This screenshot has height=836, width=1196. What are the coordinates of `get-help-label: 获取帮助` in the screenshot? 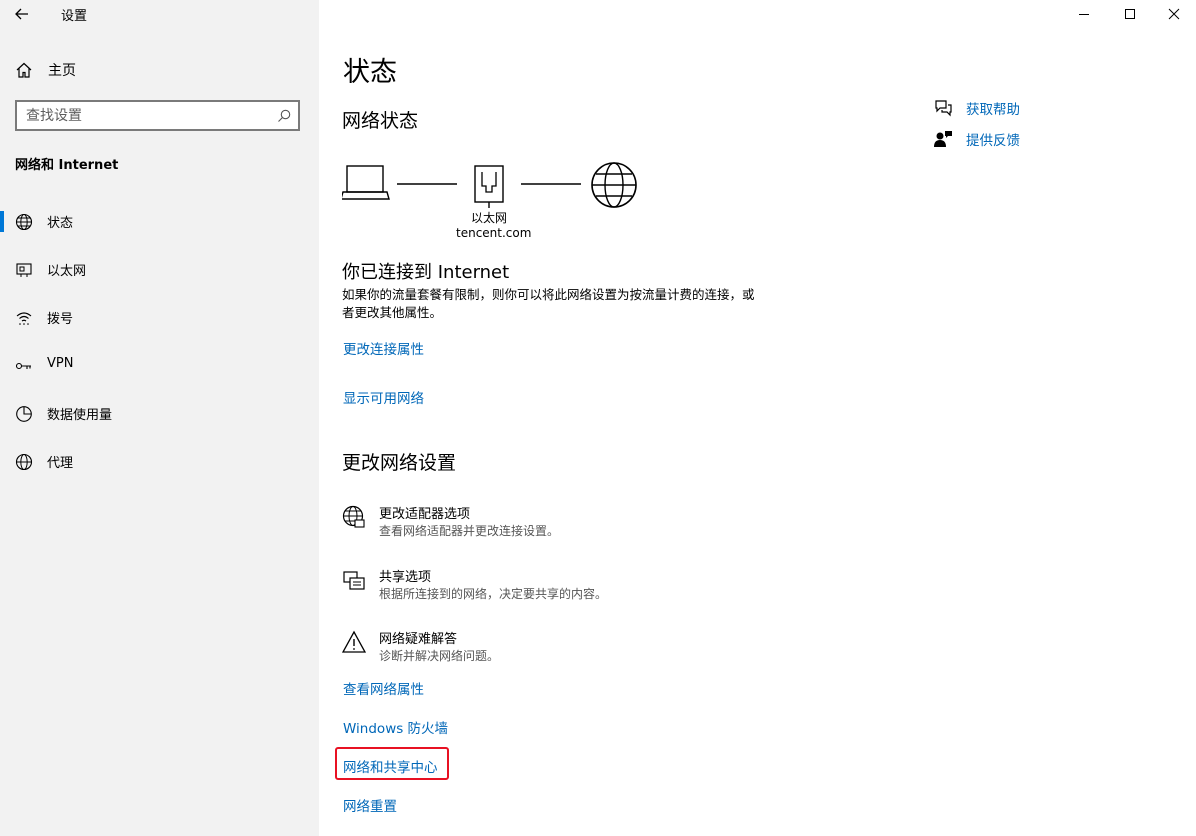 It's located at (993, 110).